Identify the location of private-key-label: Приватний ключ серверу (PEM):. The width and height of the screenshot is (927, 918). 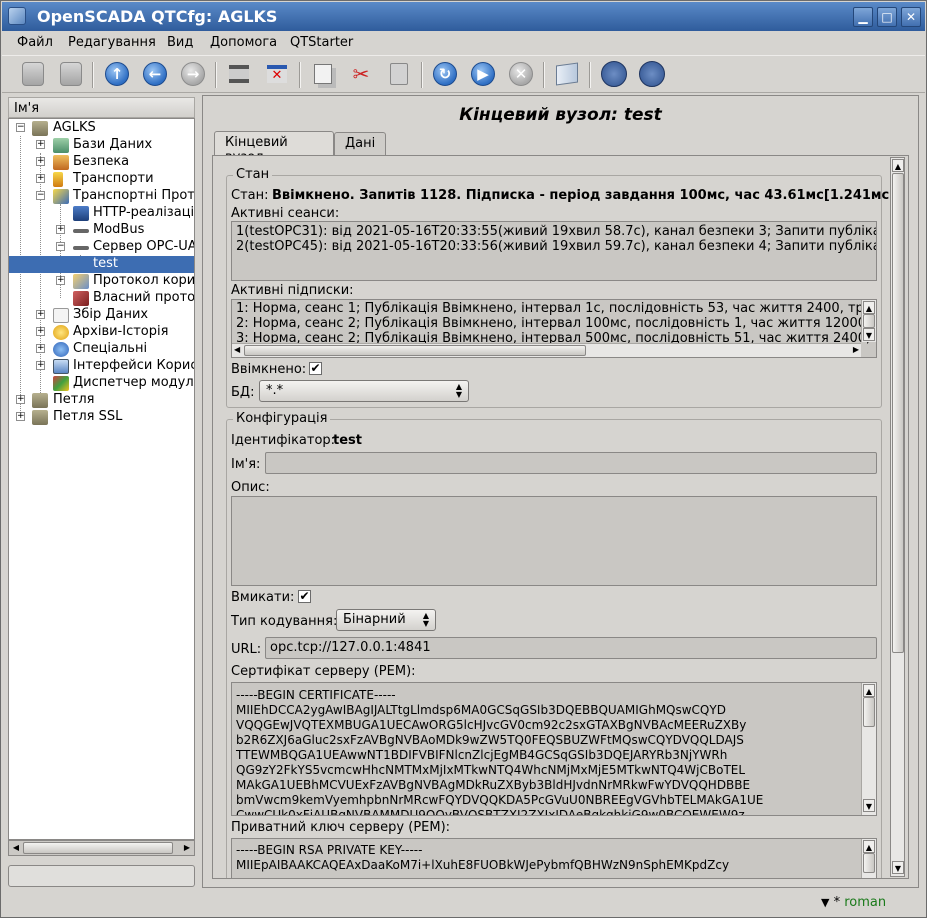
(341, 827).